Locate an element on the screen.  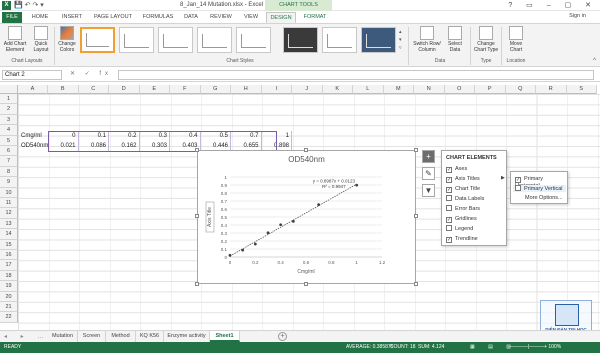
row-header-21: 21 is located at coordinates (9, 307).